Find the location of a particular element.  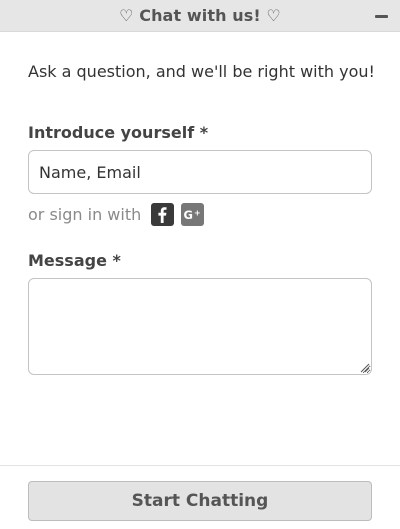

chat-title: ♡ Chat with us! ♡ is located at coordinates (200, 15).